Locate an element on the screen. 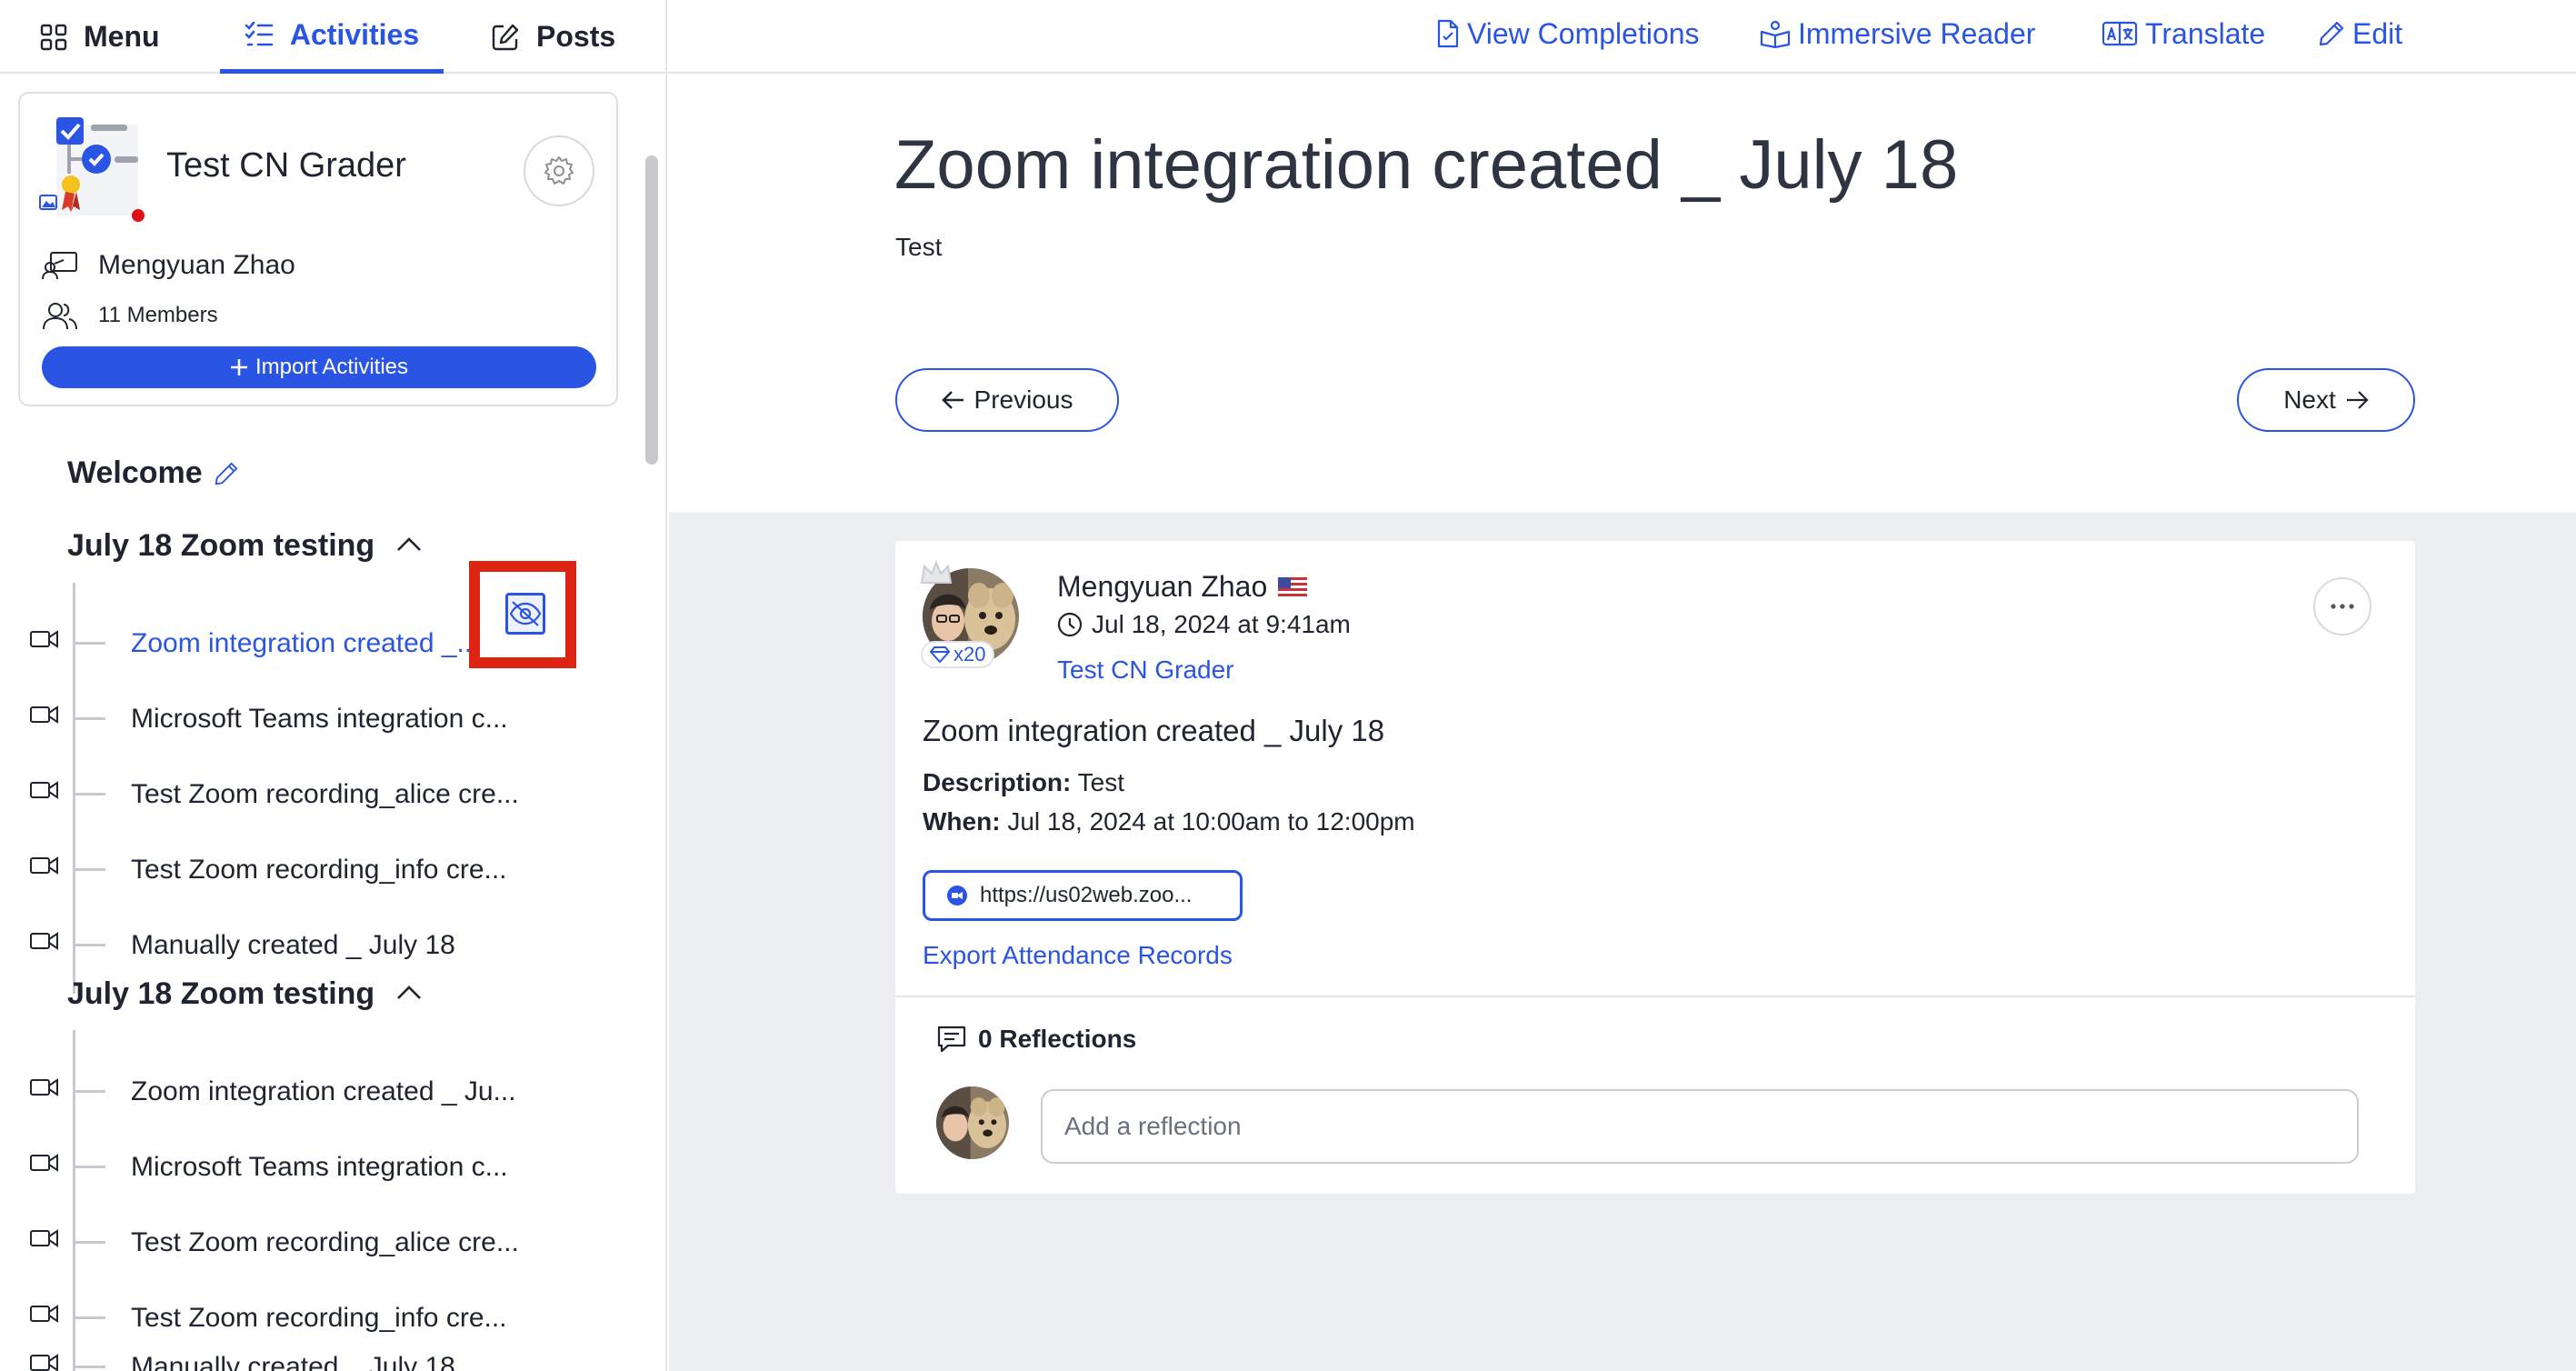  description-label: Description: is located at coordinates (997, 782).